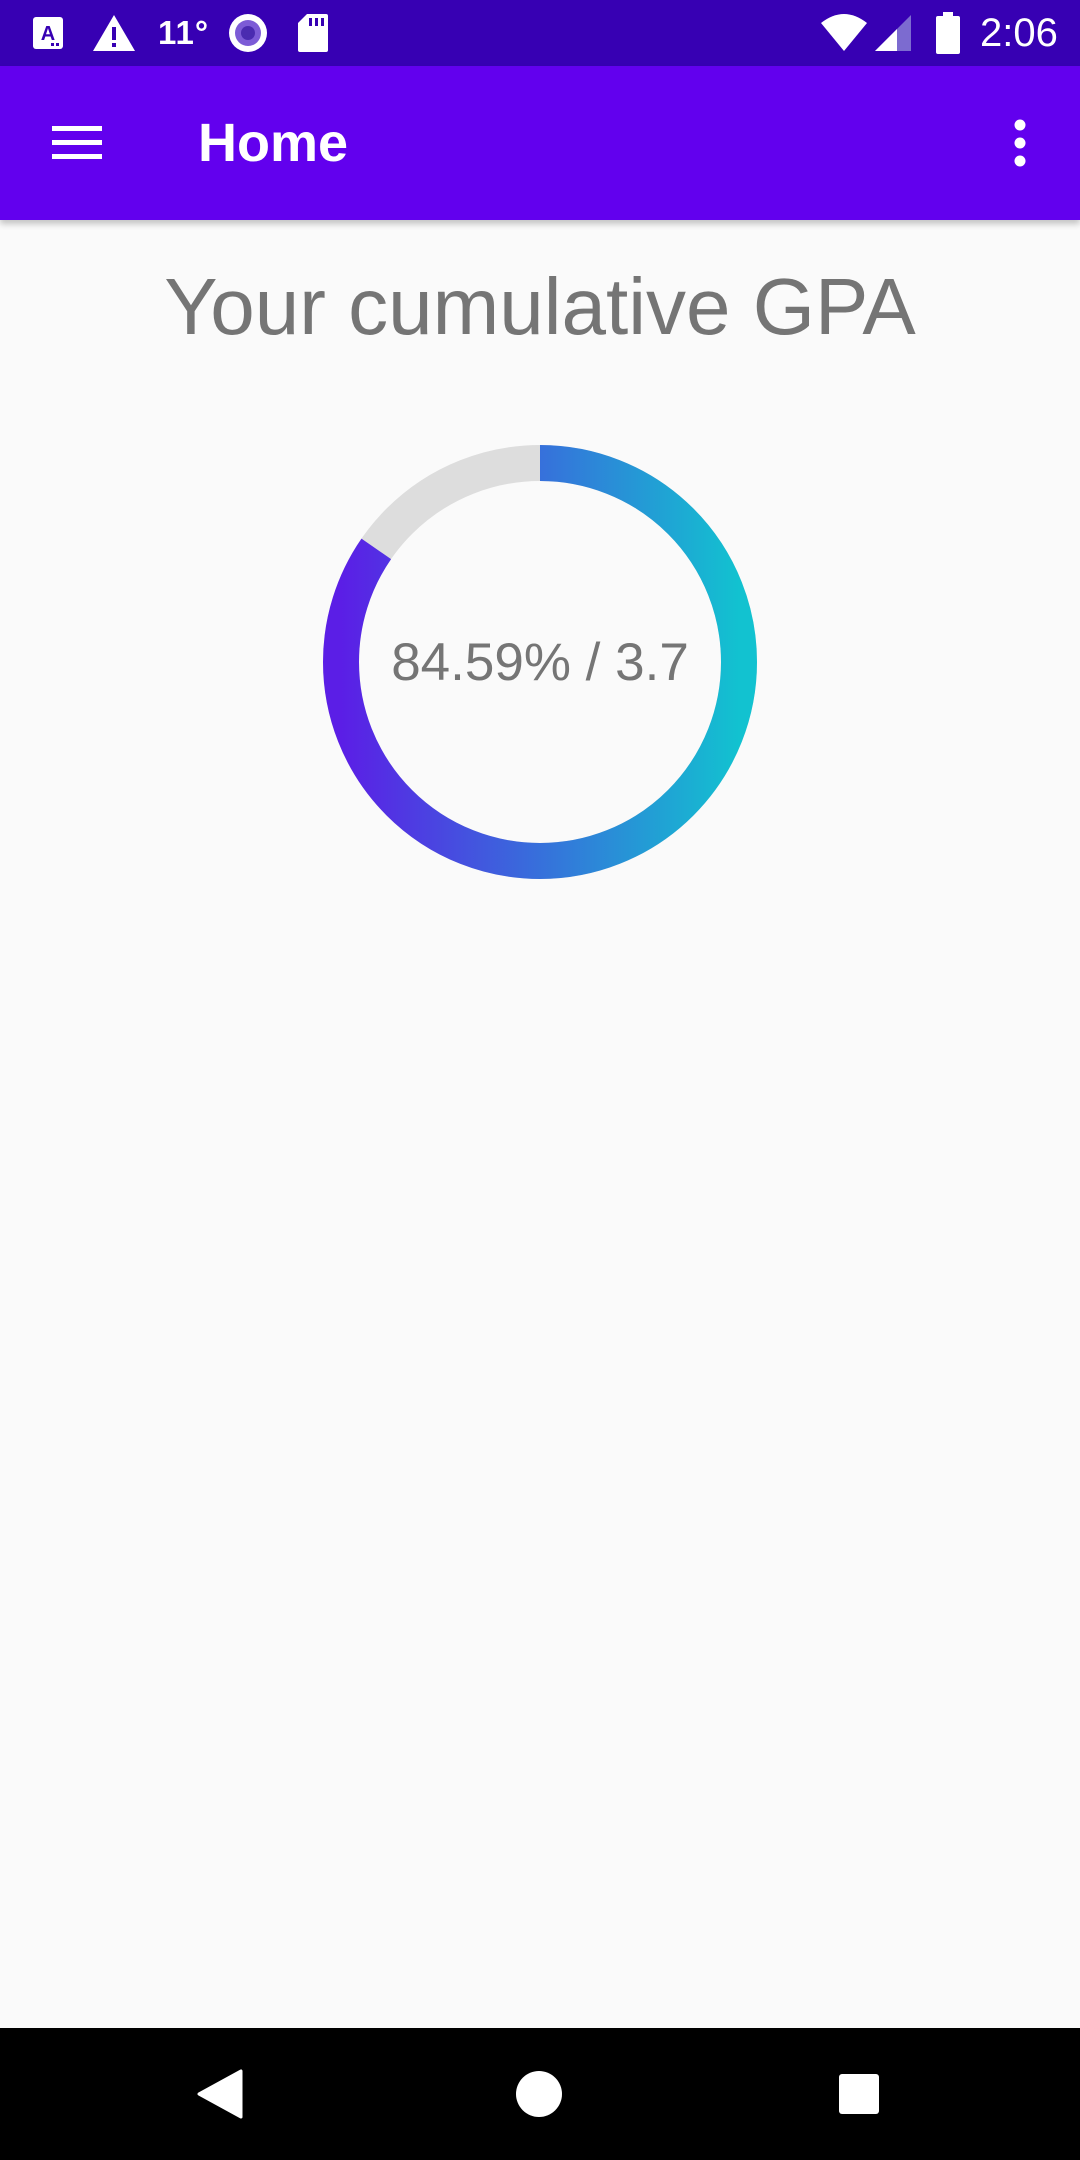 The image size is (1080, 2160). What do you see at coordinates (844, 33) in the screenshot?
I see `wifi-icon` at bounding box center [844, 33].